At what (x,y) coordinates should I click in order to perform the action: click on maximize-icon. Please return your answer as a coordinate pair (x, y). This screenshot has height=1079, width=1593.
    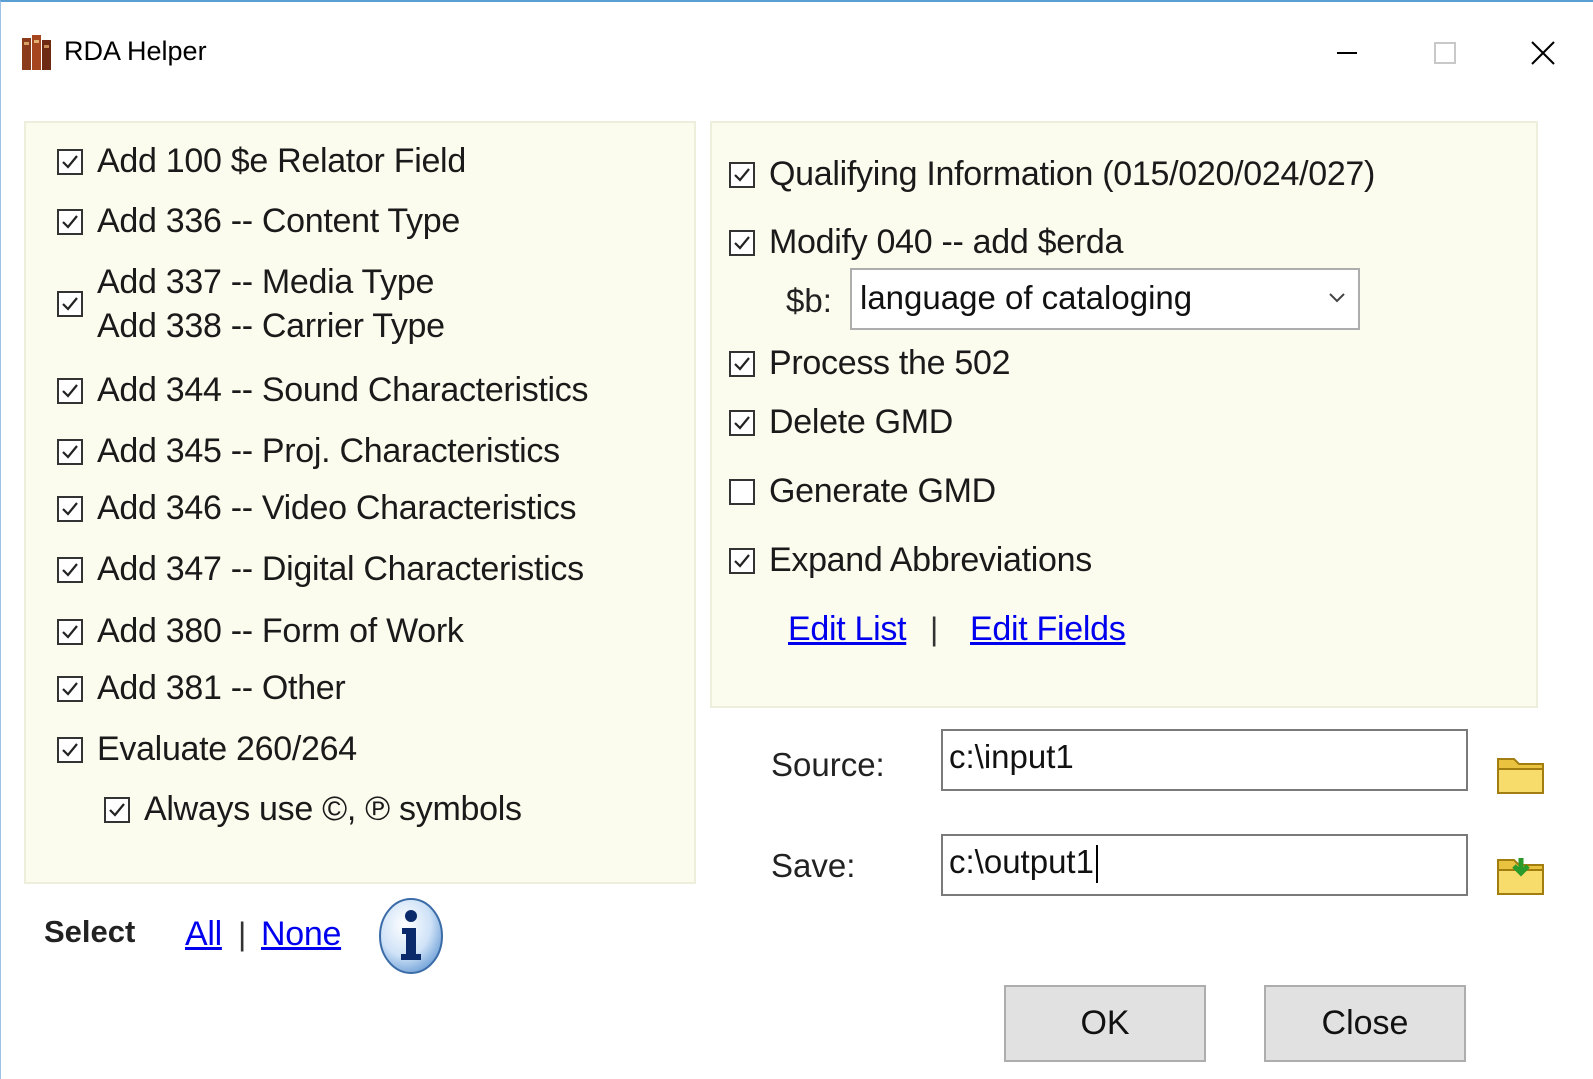
    Looking at the image, I should click on (1445, 53).